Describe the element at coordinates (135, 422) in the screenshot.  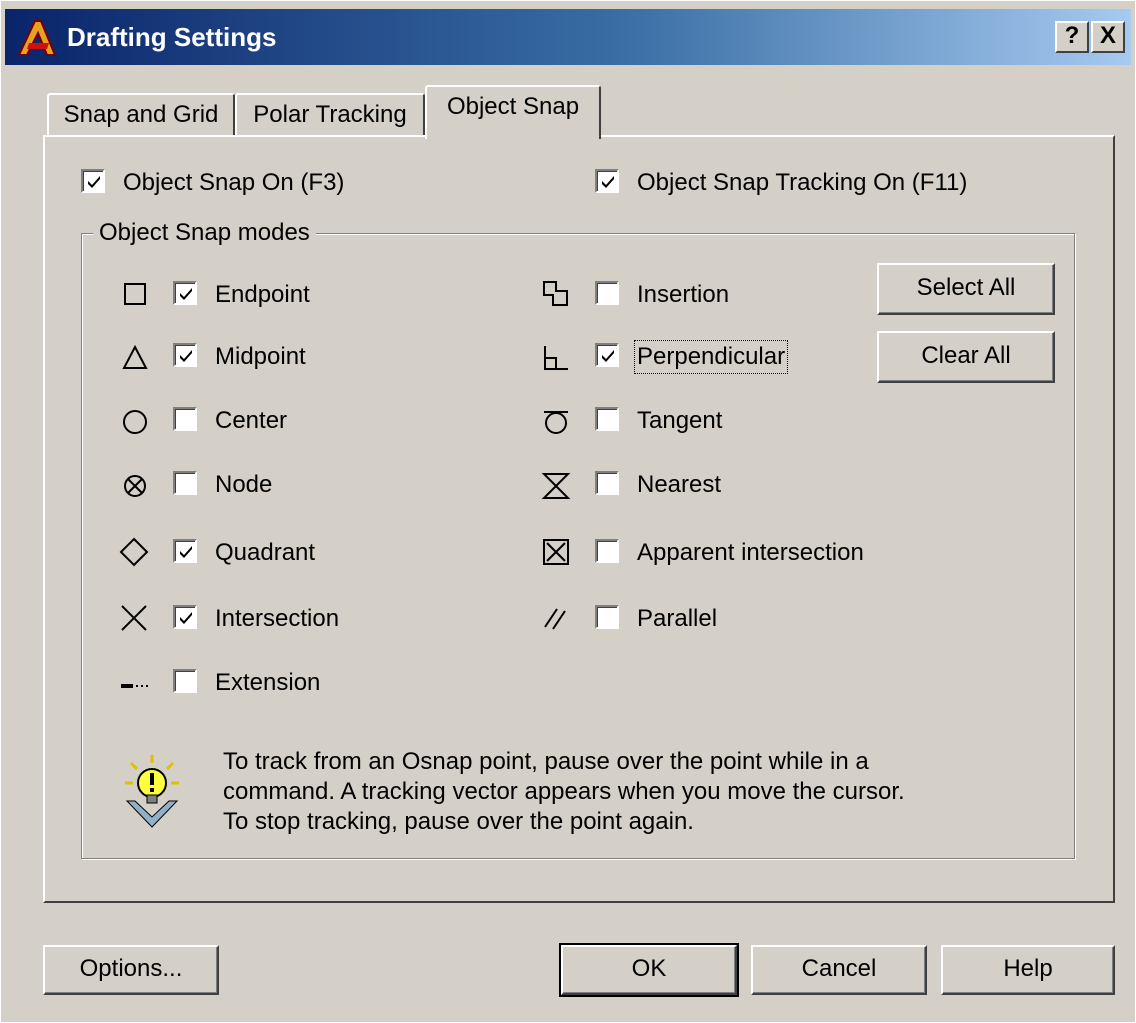
I see `center-icon` at that location.